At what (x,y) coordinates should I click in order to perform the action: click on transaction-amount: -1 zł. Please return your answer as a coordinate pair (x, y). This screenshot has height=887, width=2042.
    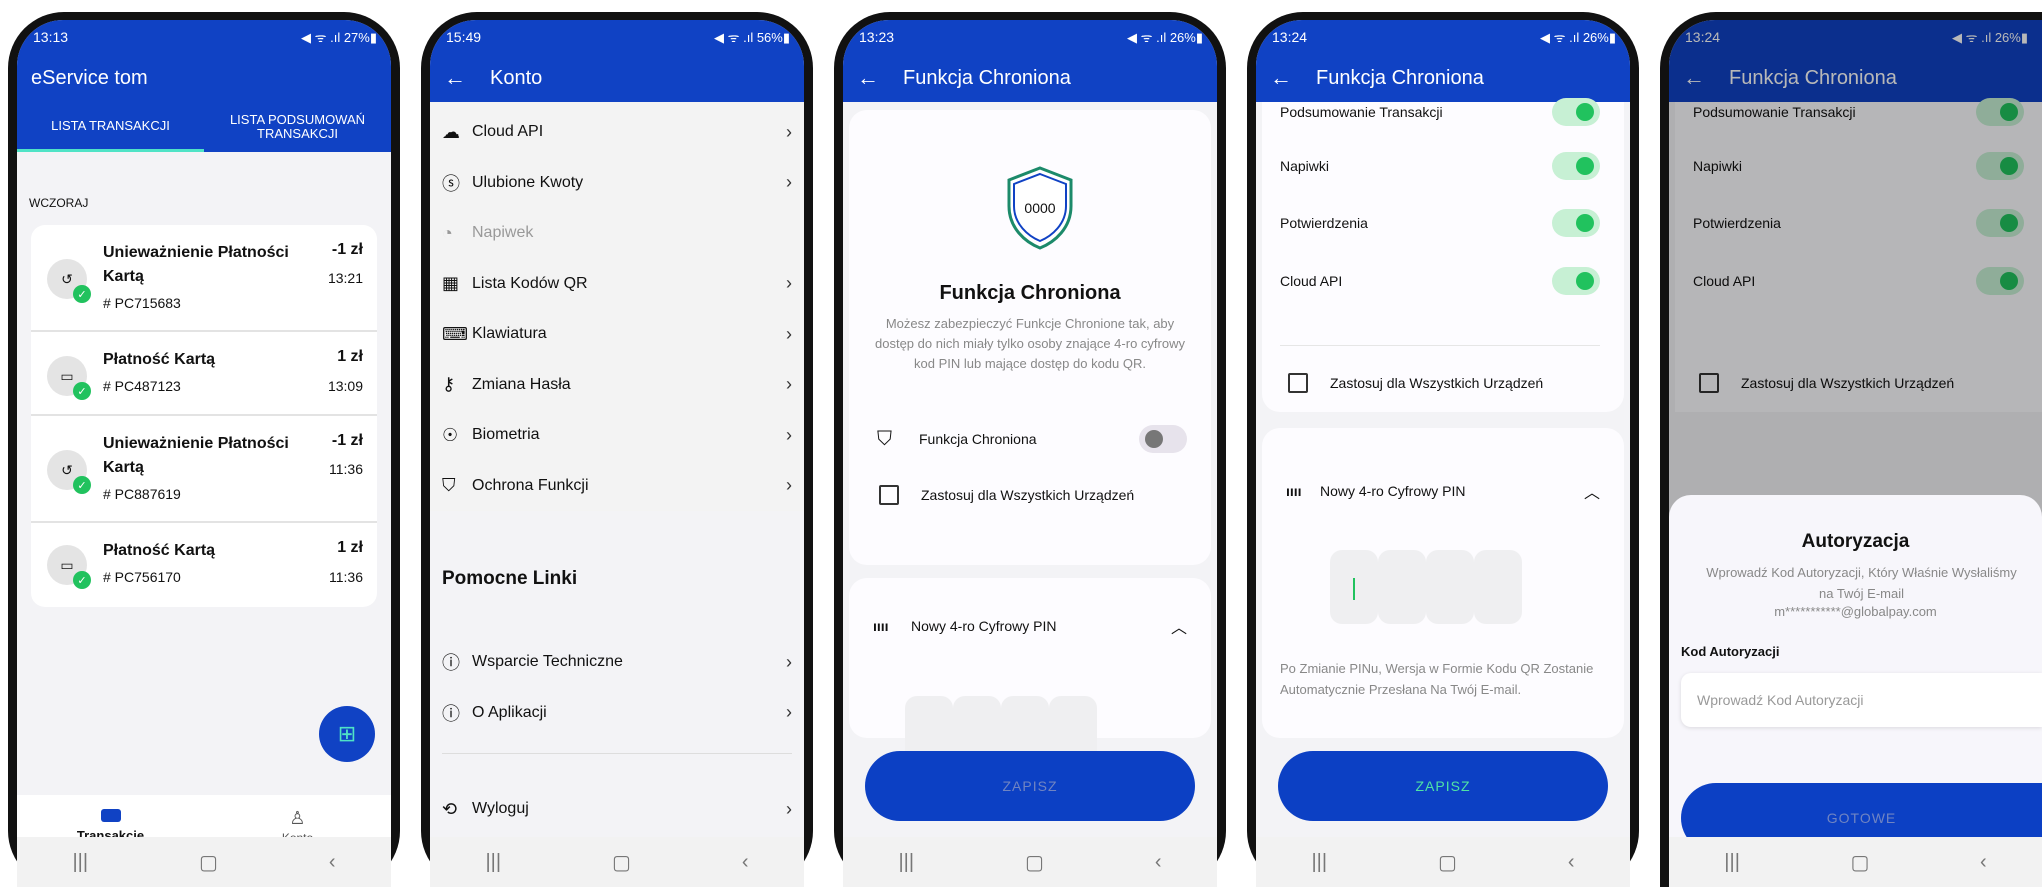
    Looking at the image, I should click on (347, 249).